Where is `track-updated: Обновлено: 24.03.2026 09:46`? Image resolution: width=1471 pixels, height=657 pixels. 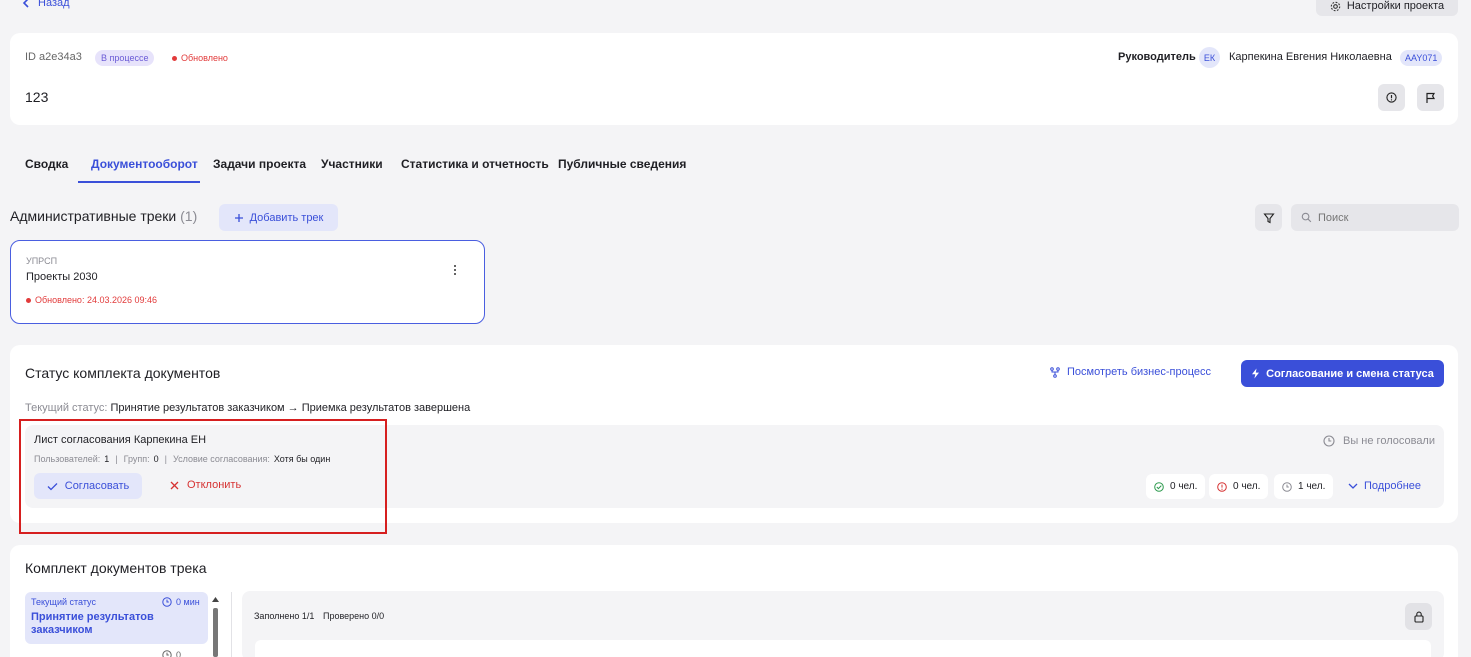 track-updated: Обновлено: 24.03.2026 09:46 is located at coordinates (91, 300).